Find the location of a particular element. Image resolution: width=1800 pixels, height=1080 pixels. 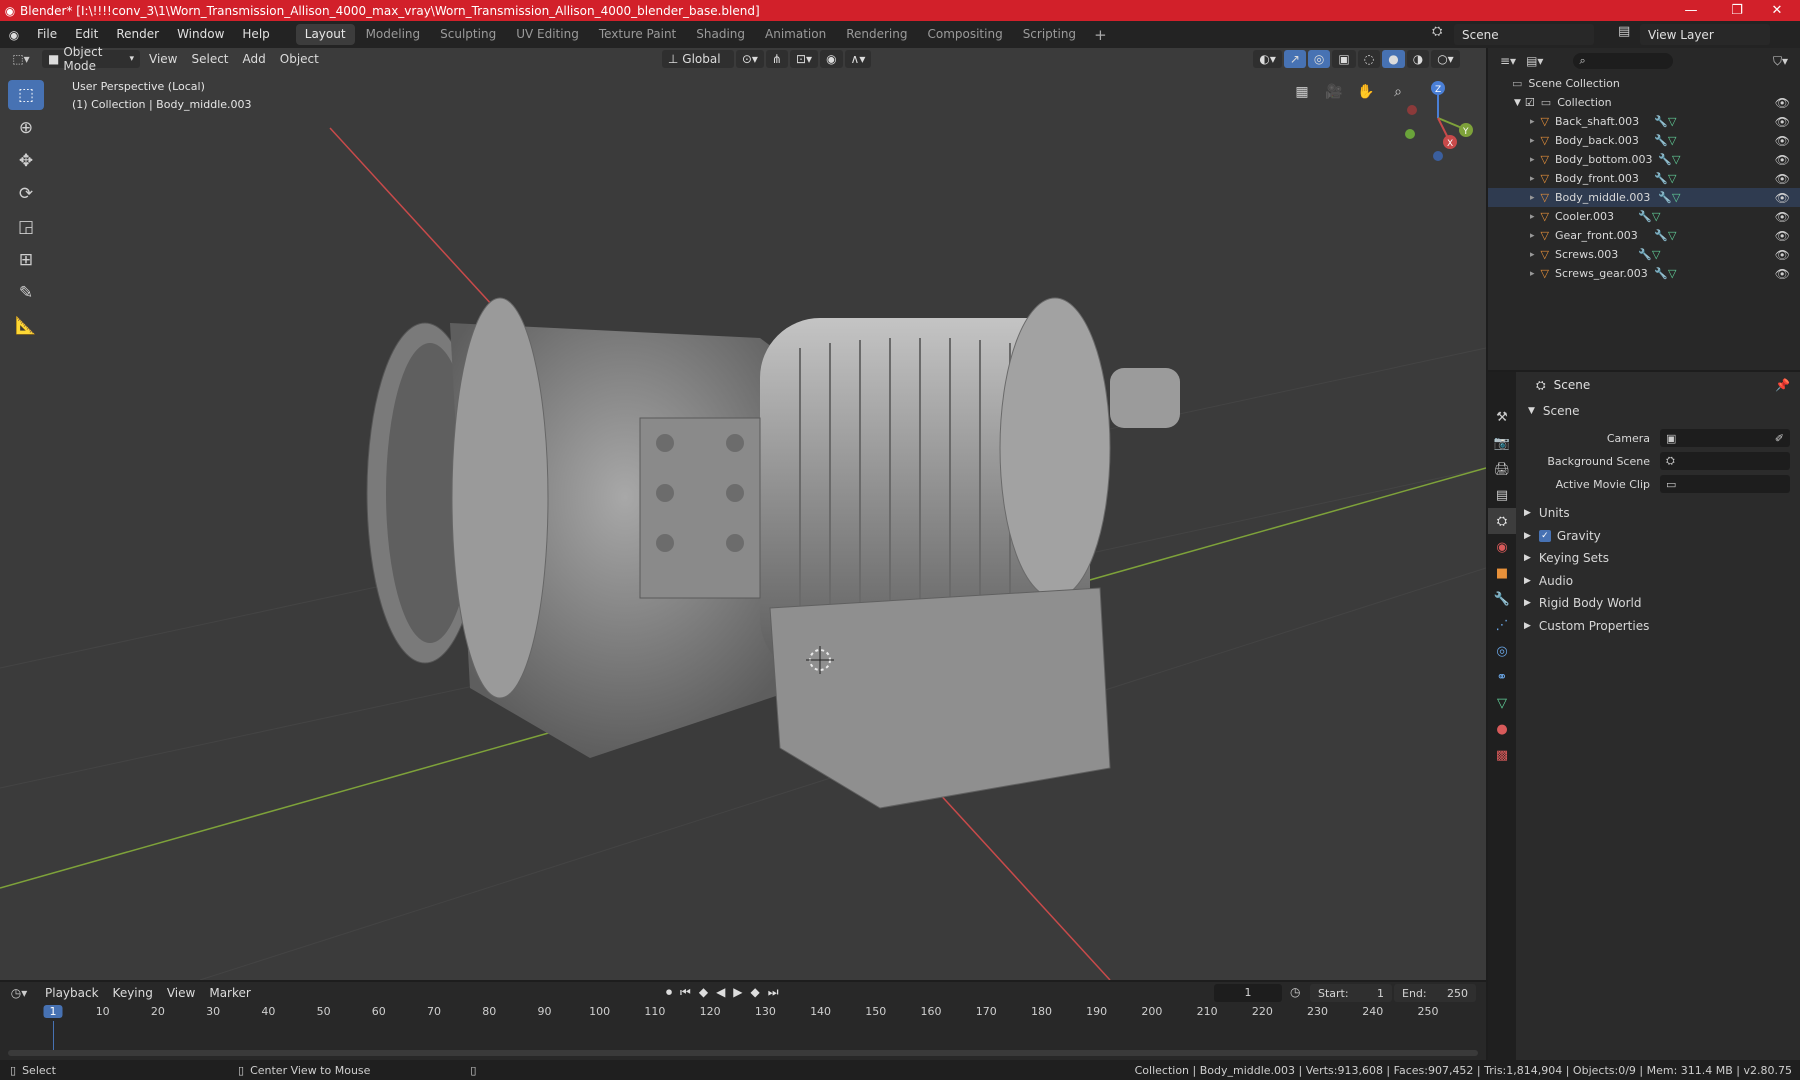

active-movie-clip-field: ▭ is located at coordinates (1725, 484).